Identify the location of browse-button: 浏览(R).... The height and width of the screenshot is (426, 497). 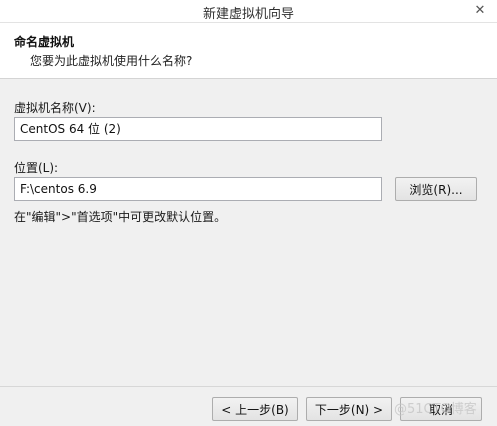
(436, 189).